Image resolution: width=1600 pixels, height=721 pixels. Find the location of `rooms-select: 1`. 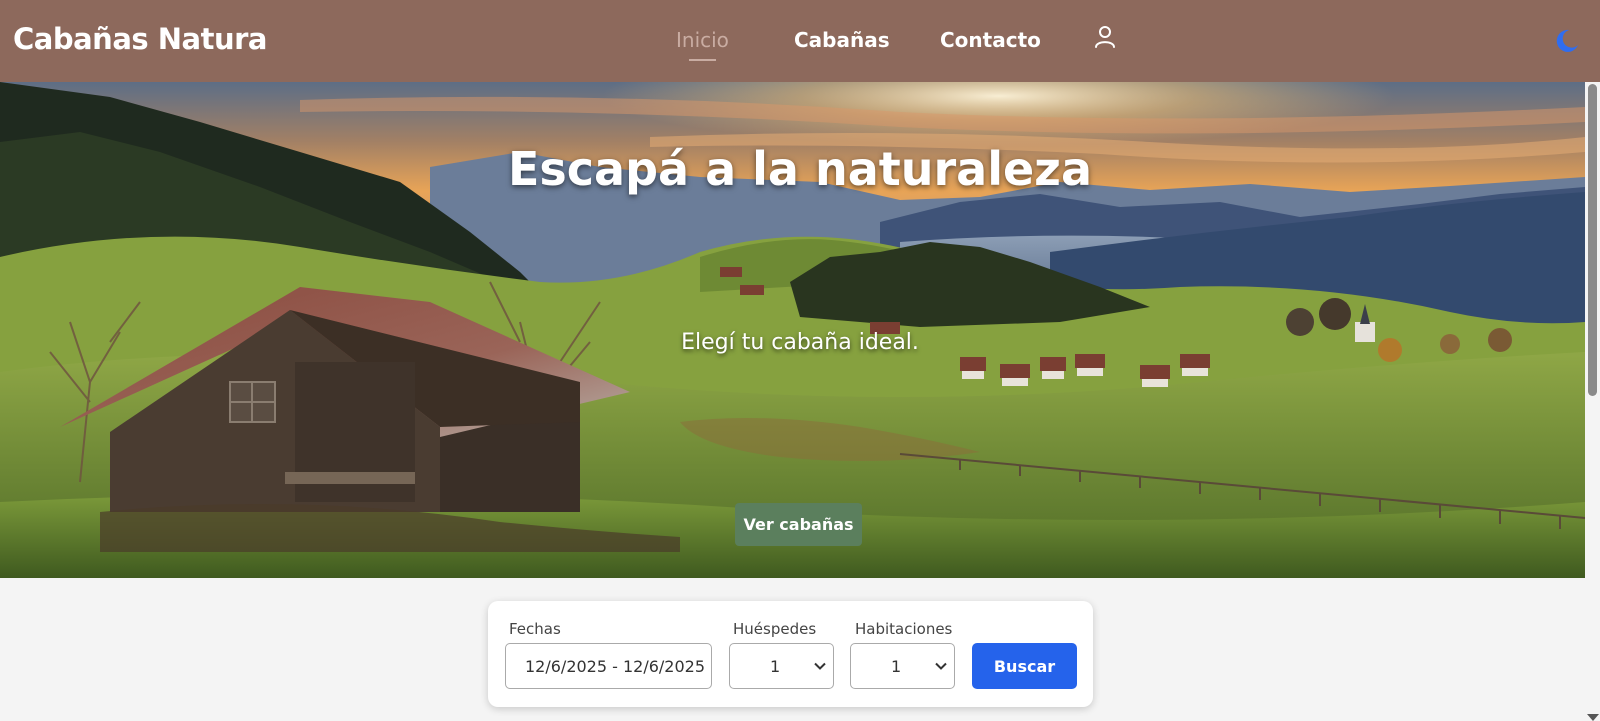

rooms-select: 1 is located at coordinates (902, 666).